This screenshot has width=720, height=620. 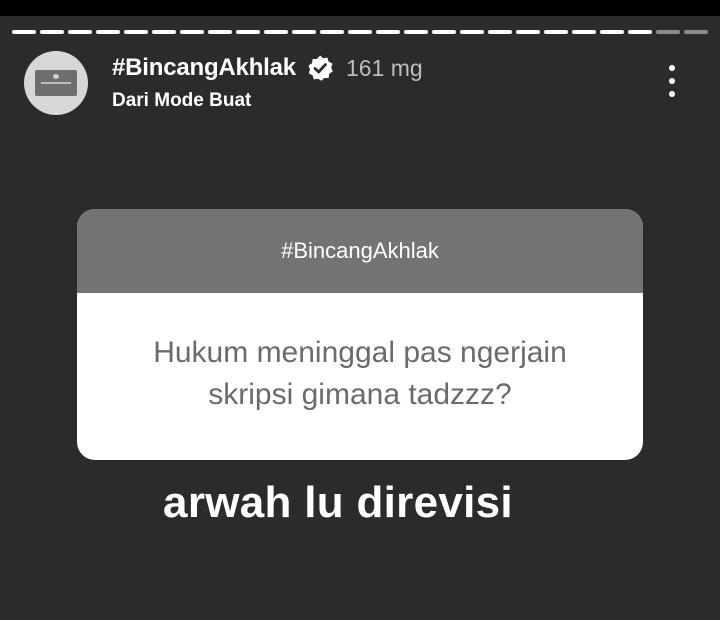 I want to click on story-subtitle: Dari Mode Buat, so click(x=182, y=100).